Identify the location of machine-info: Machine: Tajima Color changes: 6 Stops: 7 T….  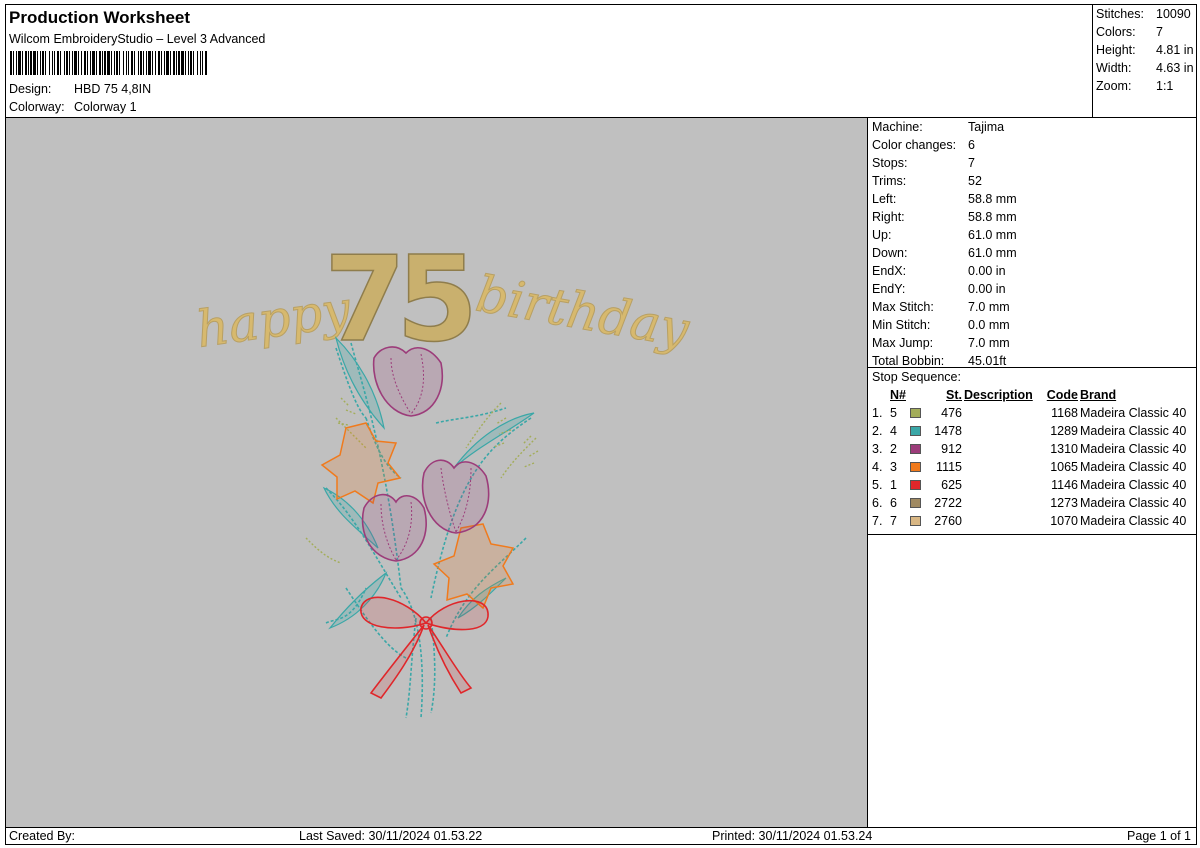
(1032, 244).